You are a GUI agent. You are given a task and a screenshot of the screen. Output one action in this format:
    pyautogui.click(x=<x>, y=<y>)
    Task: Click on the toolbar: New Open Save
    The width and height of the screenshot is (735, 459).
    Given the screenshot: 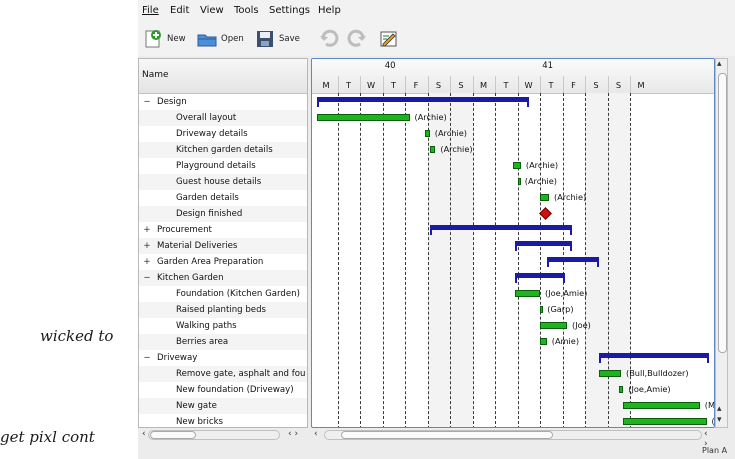 What is the action you would take?
    pyautogui.click(x=436, y=39)
    